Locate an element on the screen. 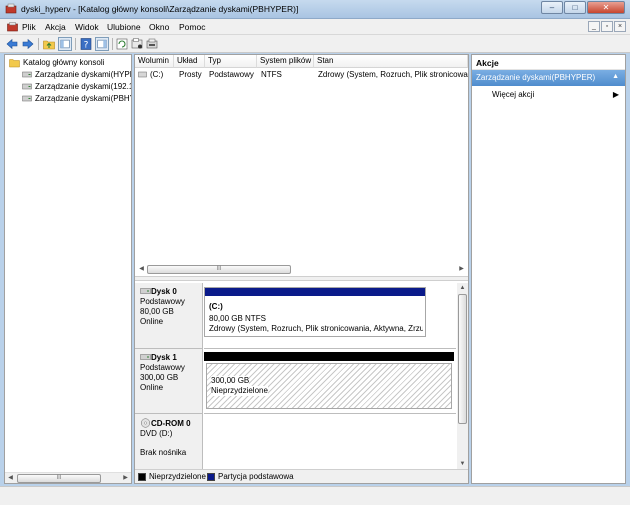  unallocated-space: 300,00 GB Nieprzydzielone is located at coordinates (329, 386).